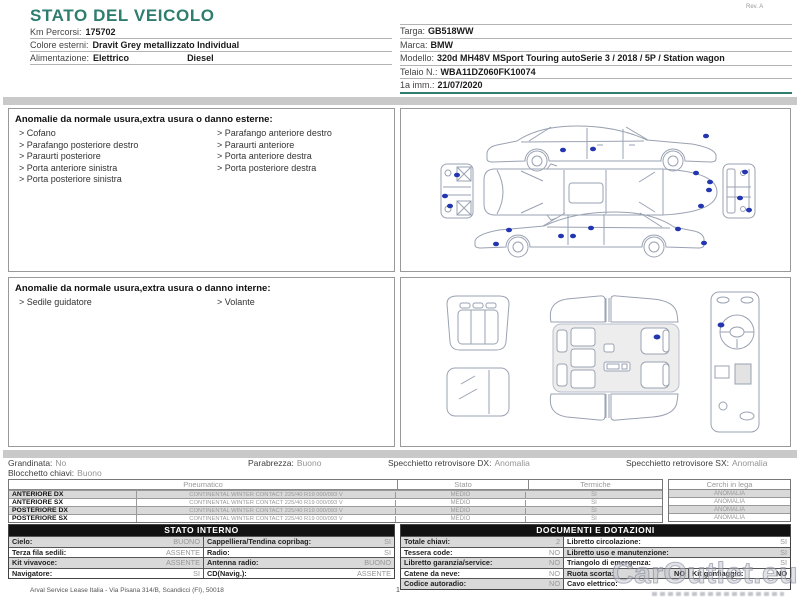 The width and height of the screenshot is (800, 600). Describe the element at coordinates (284, 463) in the screenshot. I see `condition-item-parabrezza: Parabrezza: Buono` at that location.